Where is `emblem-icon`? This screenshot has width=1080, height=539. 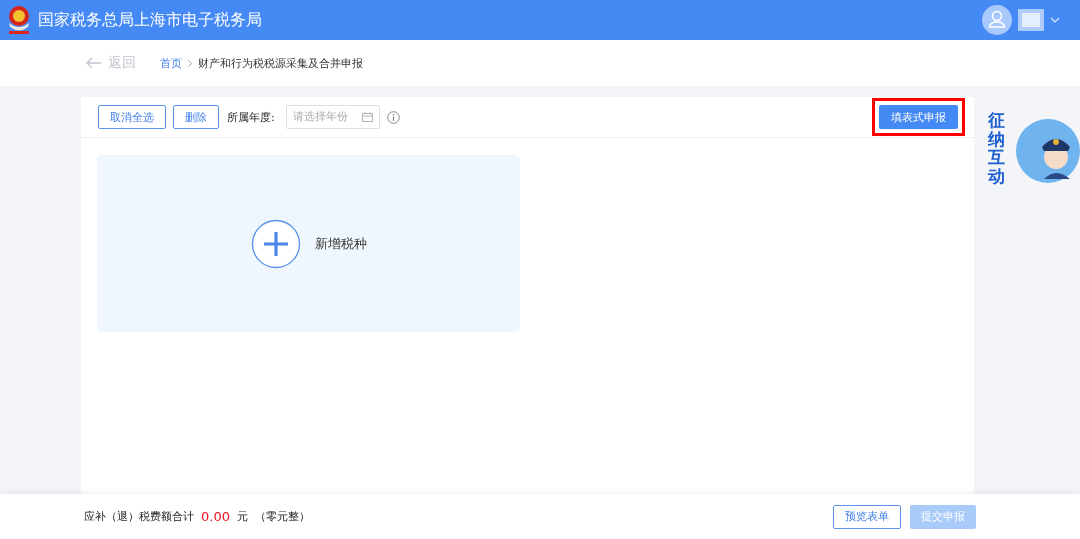 emblem-icon is located at coordinates (19, 20).